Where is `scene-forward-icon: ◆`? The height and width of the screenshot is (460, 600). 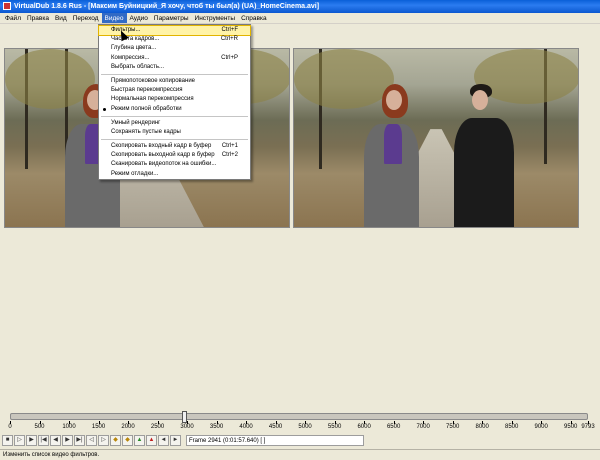 scene-forward-icon: ◆ is located at coordinates (127, 440).